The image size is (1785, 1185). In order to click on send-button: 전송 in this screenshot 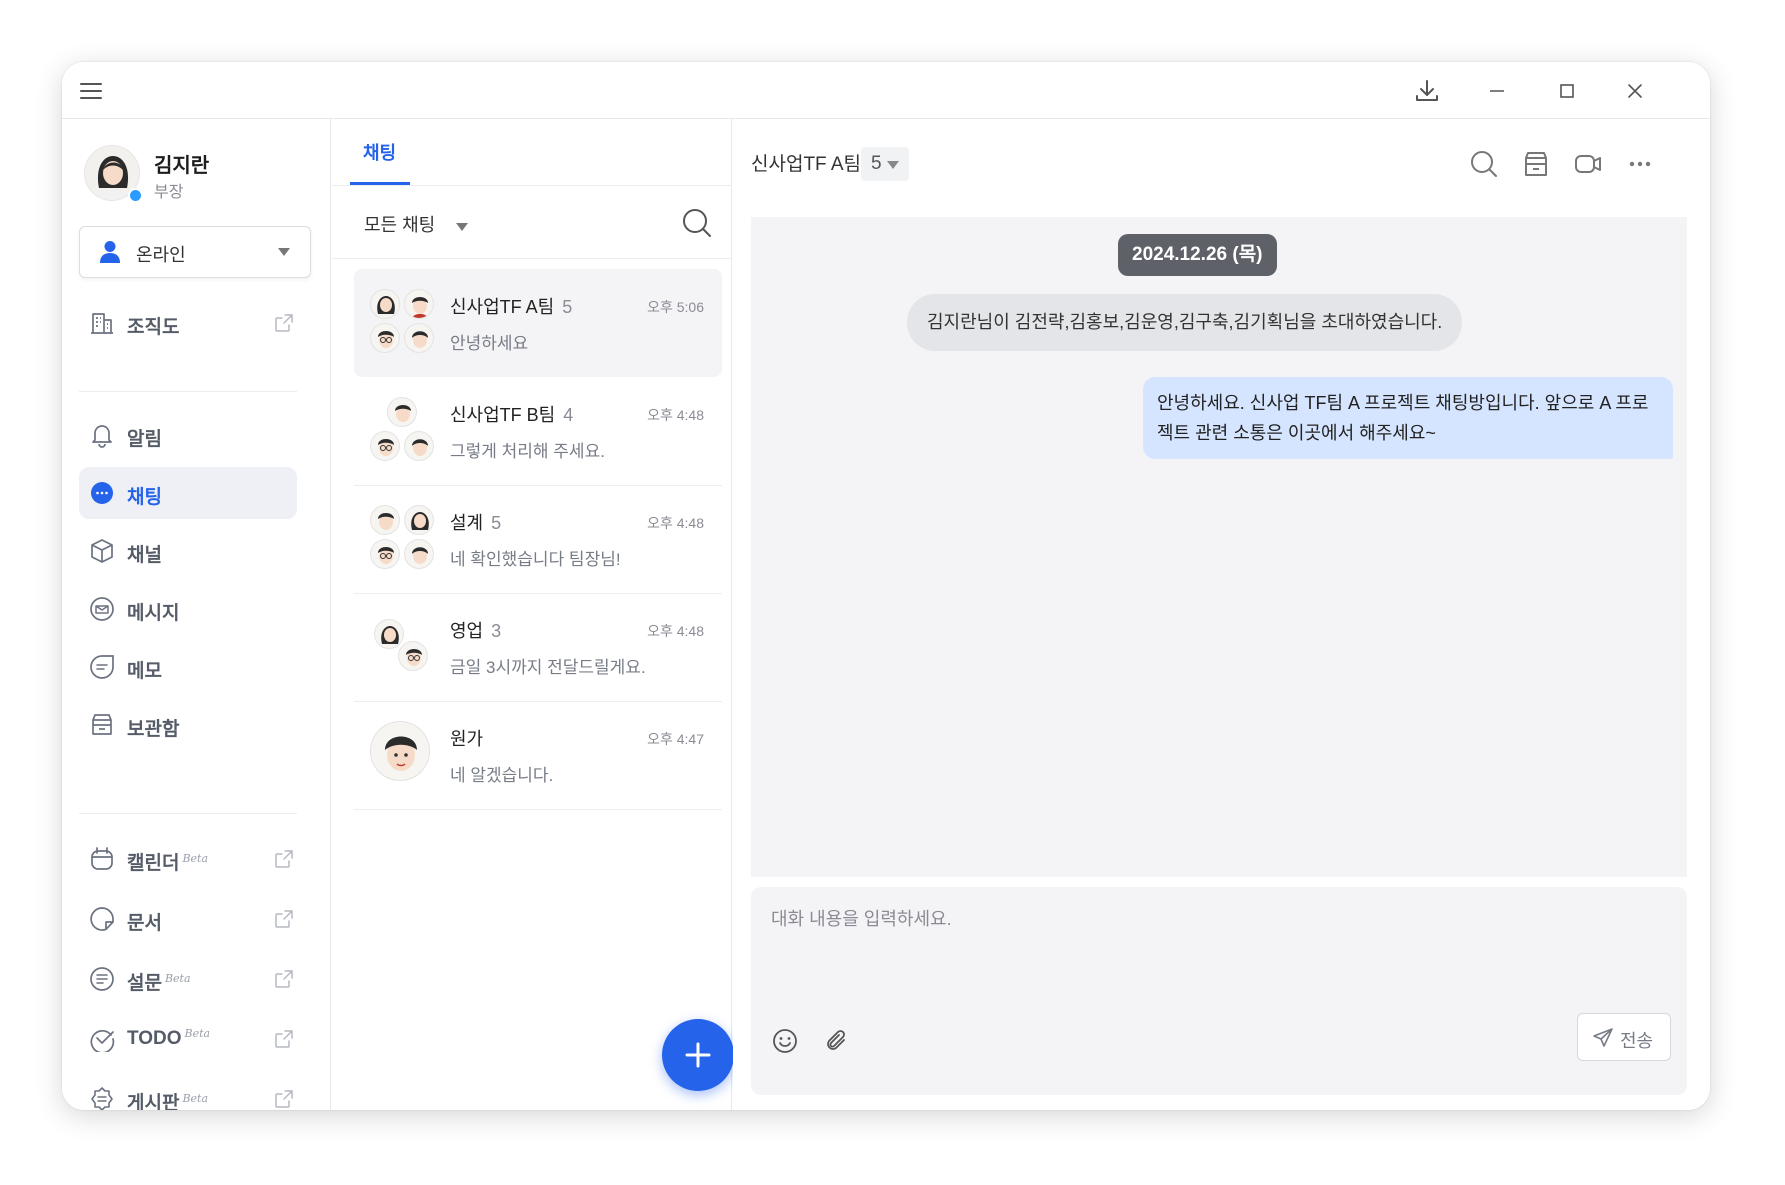, I will do `click(1624, 1037)`.